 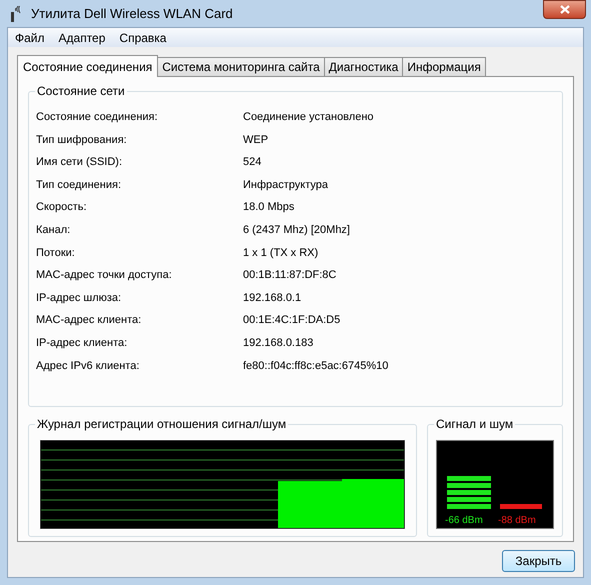 I want to click on menu-item: Справка, so click(x=143, y=37).